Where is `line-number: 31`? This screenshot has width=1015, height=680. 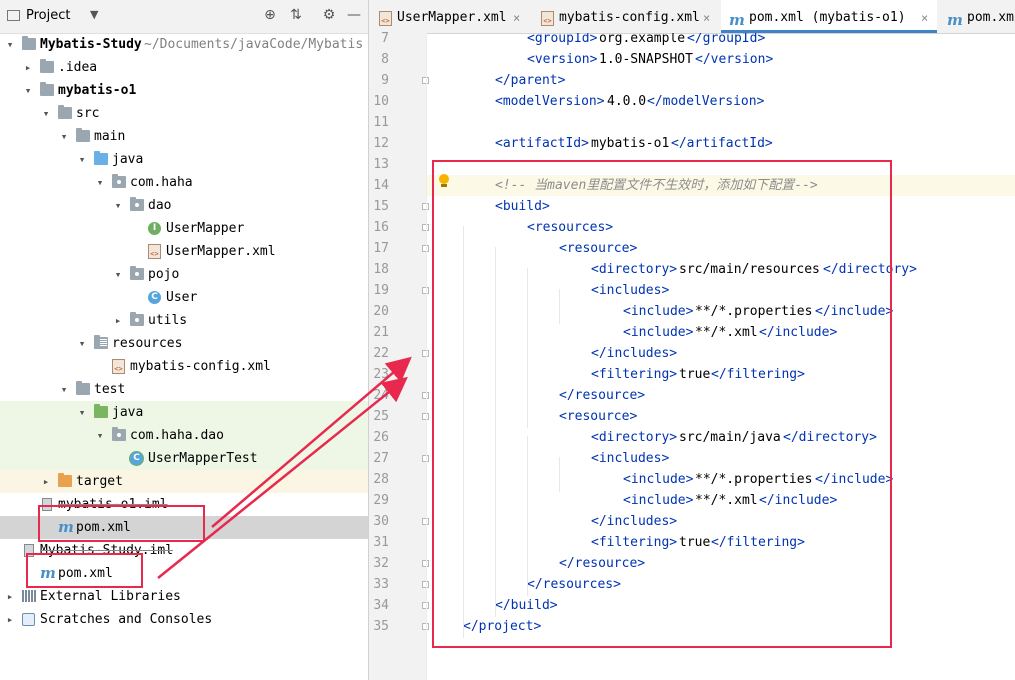 line-number: 31 is located at coordinates (381, 542).